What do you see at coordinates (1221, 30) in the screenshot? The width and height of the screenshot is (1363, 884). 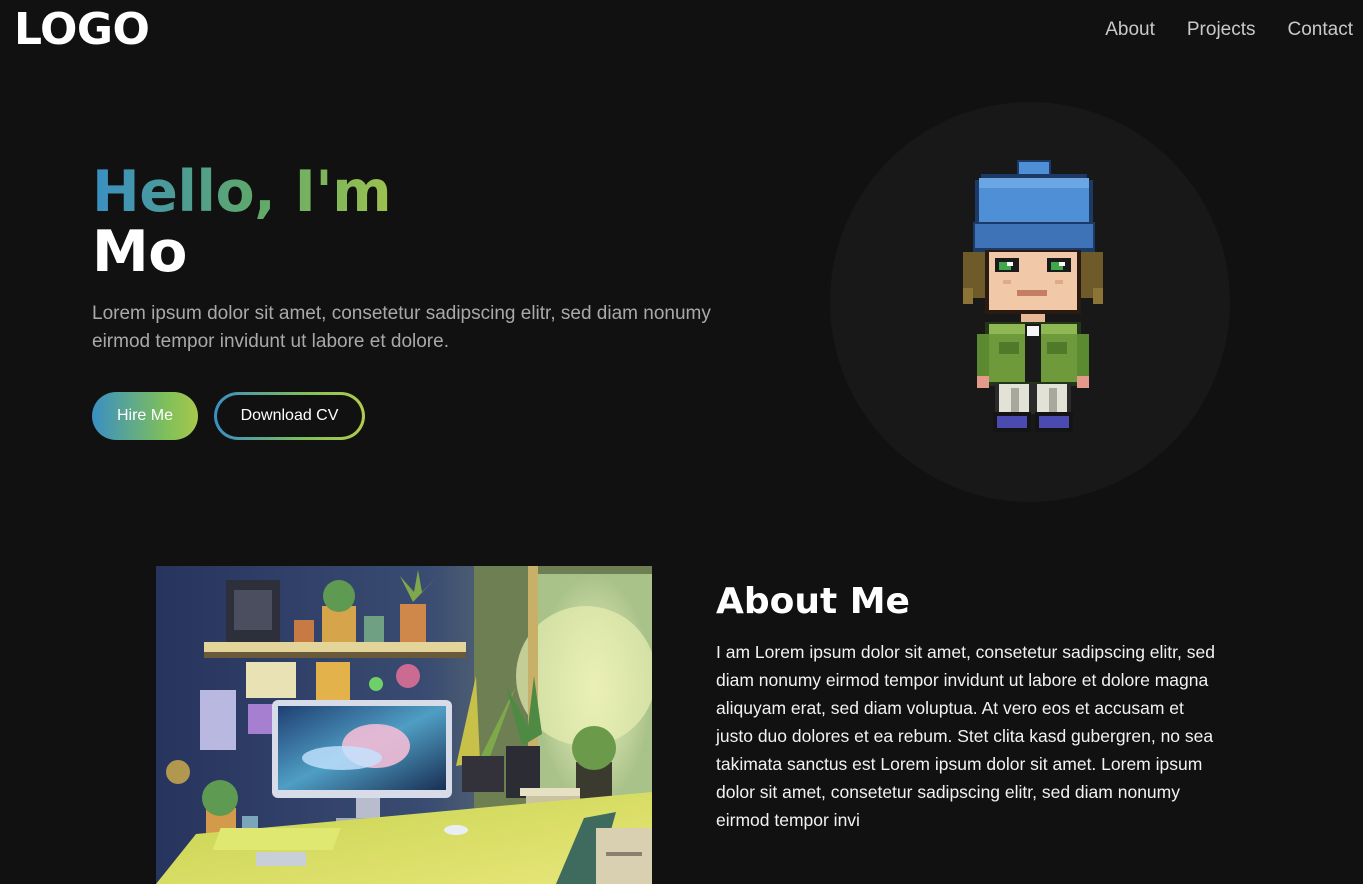 I see `nav-link-projects: Projects` at bounding box center [1221, 30].